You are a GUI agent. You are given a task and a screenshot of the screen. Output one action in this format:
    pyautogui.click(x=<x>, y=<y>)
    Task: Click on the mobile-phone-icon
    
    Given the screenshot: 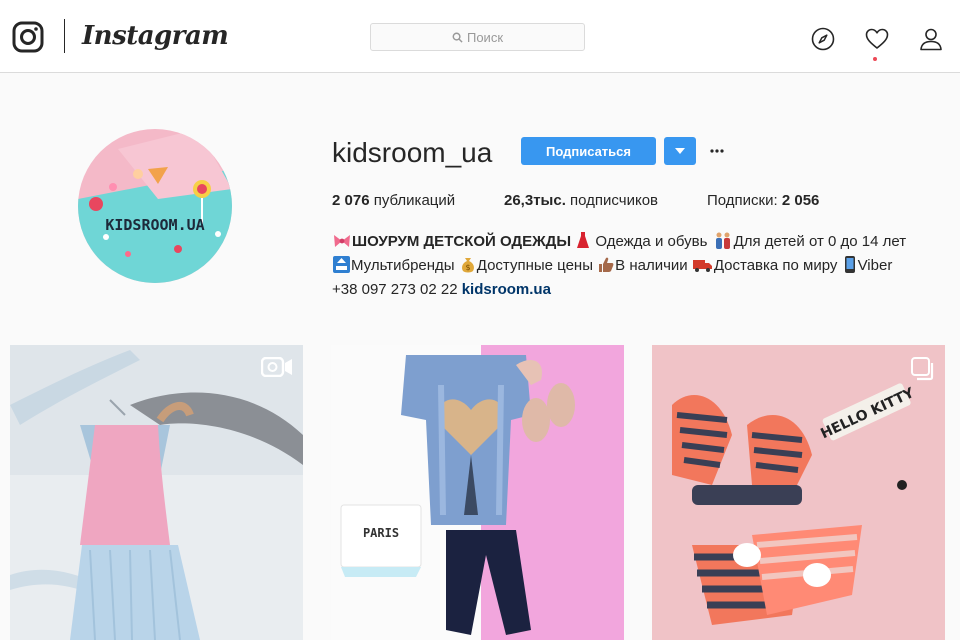 What is the action you would take?
    pyautogui.click(x=849, y=264)
    